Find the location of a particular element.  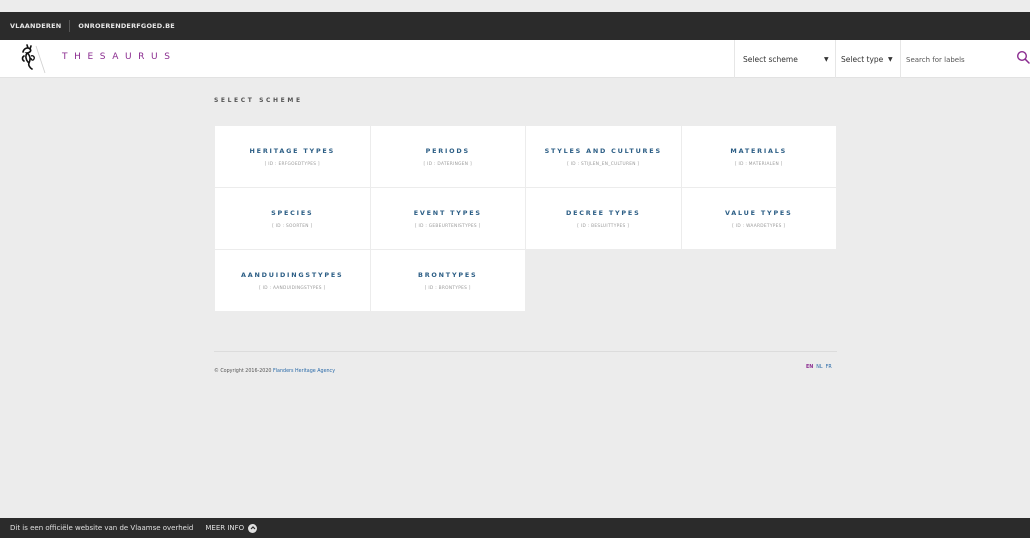

scheme-id: [ ID : AANDUIDINGSTYPES ] is located at coordinates (292, 288).